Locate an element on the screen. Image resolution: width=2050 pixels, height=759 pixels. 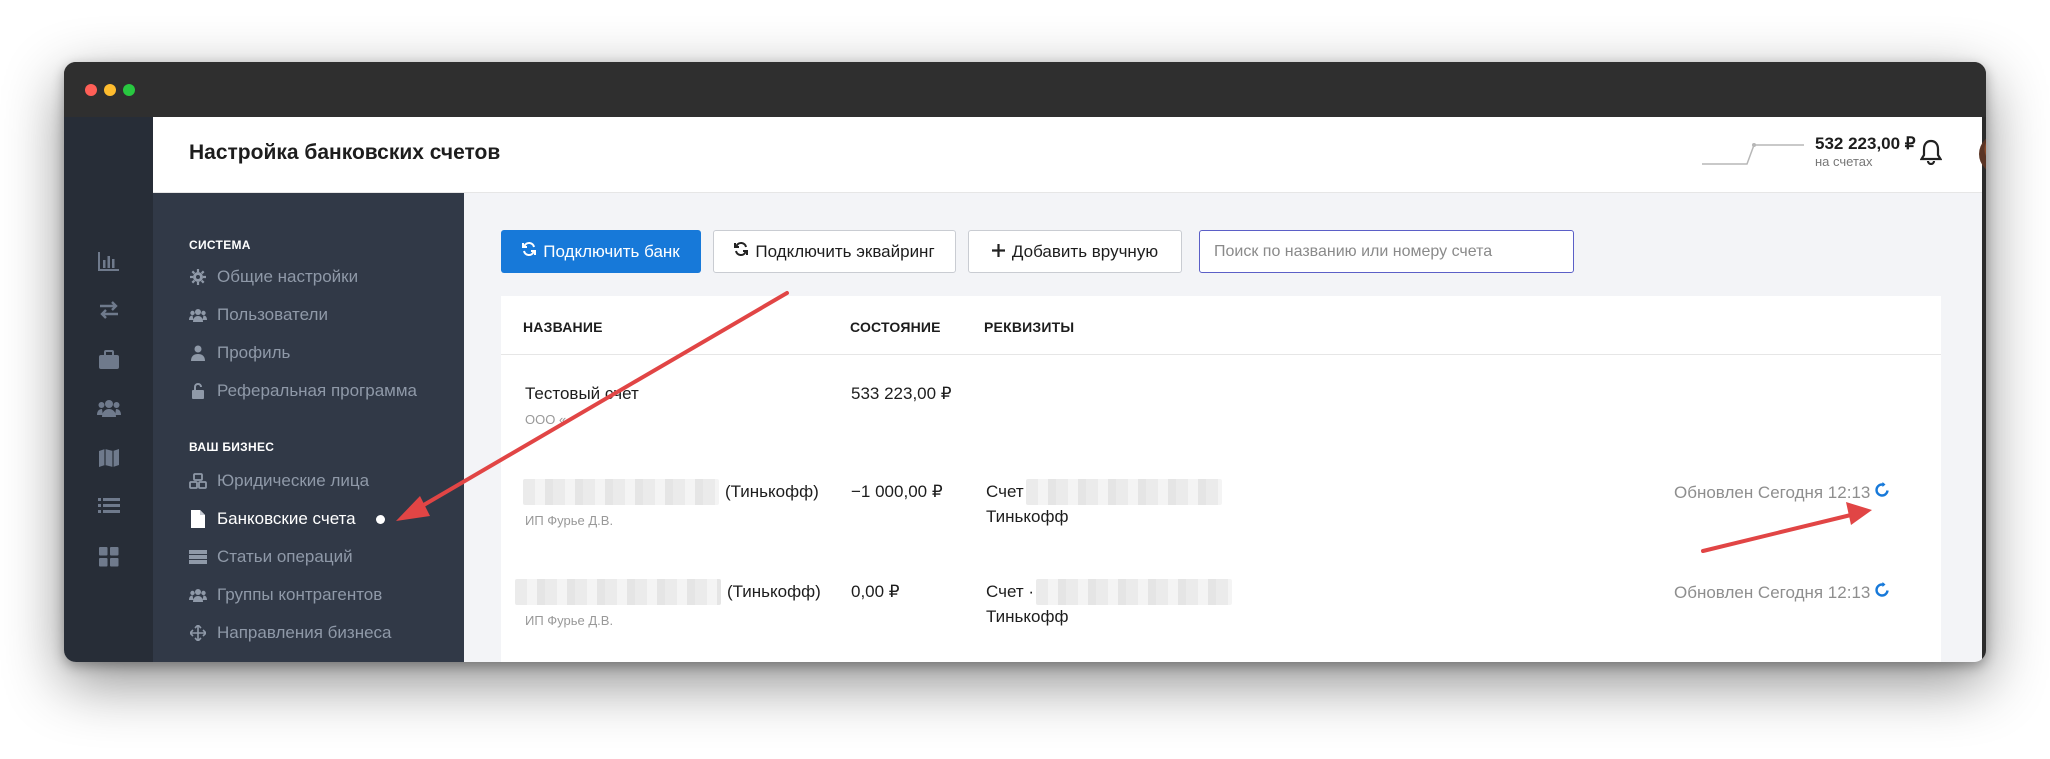
sidebar-item-legal-entities: Юридические лица is located at coordinates (279, 481).